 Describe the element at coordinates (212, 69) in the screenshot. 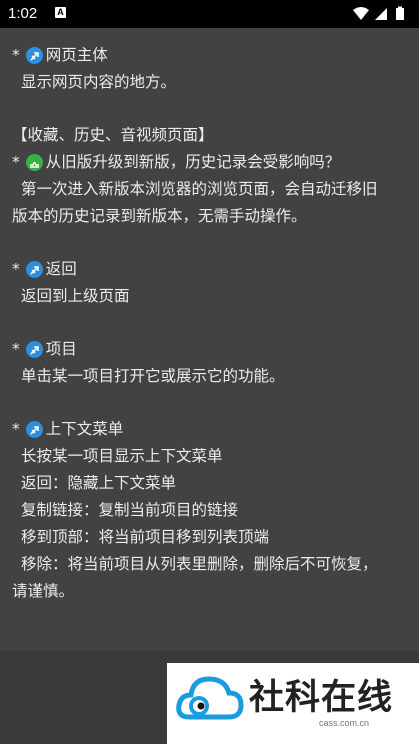

I see `section-main: * 网页主体 显示网页内容的地方。` at that location.